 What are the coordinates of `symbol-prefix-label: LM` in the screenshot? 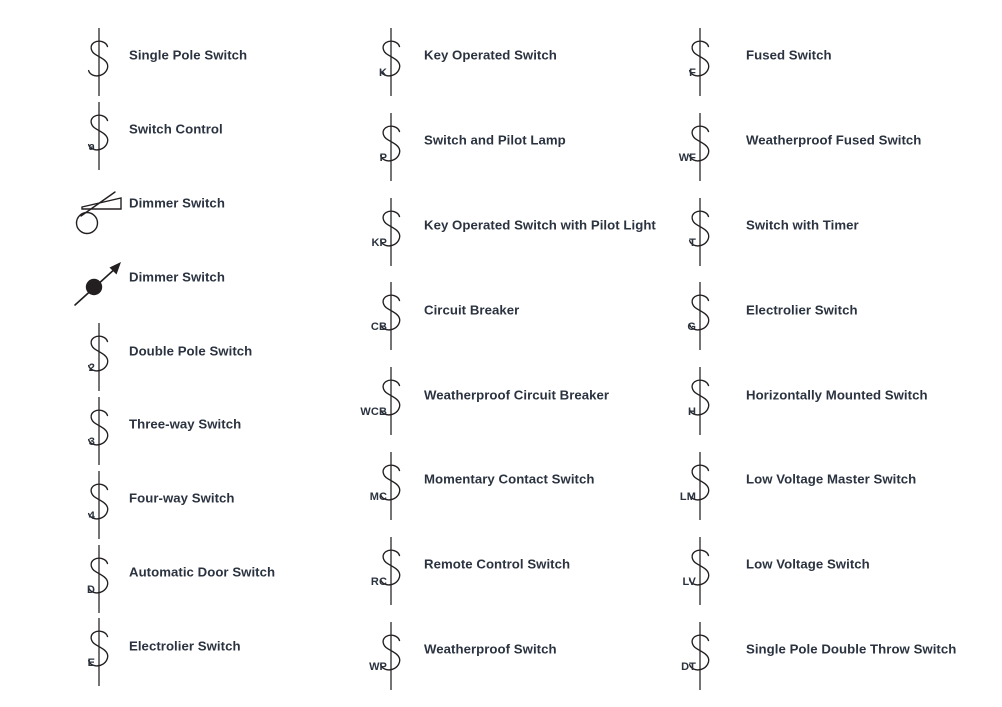 It's located at (687, 497).